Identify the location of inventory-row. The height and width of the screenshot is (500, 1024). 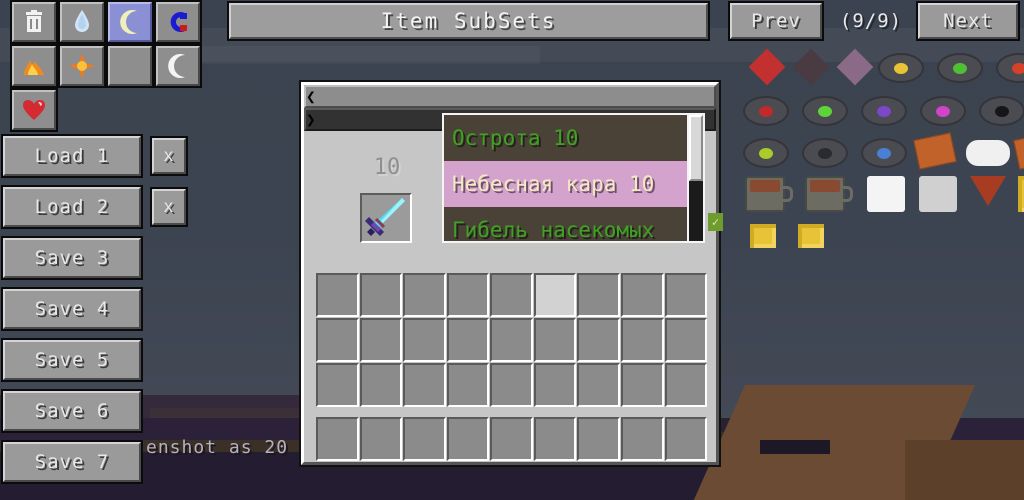
(512, 385).